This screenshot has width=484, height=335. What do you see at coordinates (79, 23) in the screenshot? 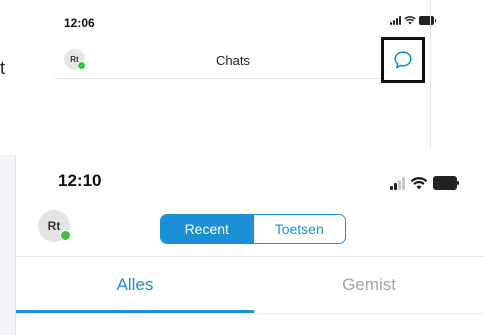
I see `status-time: 12:06` at bounding box center [79, 23].